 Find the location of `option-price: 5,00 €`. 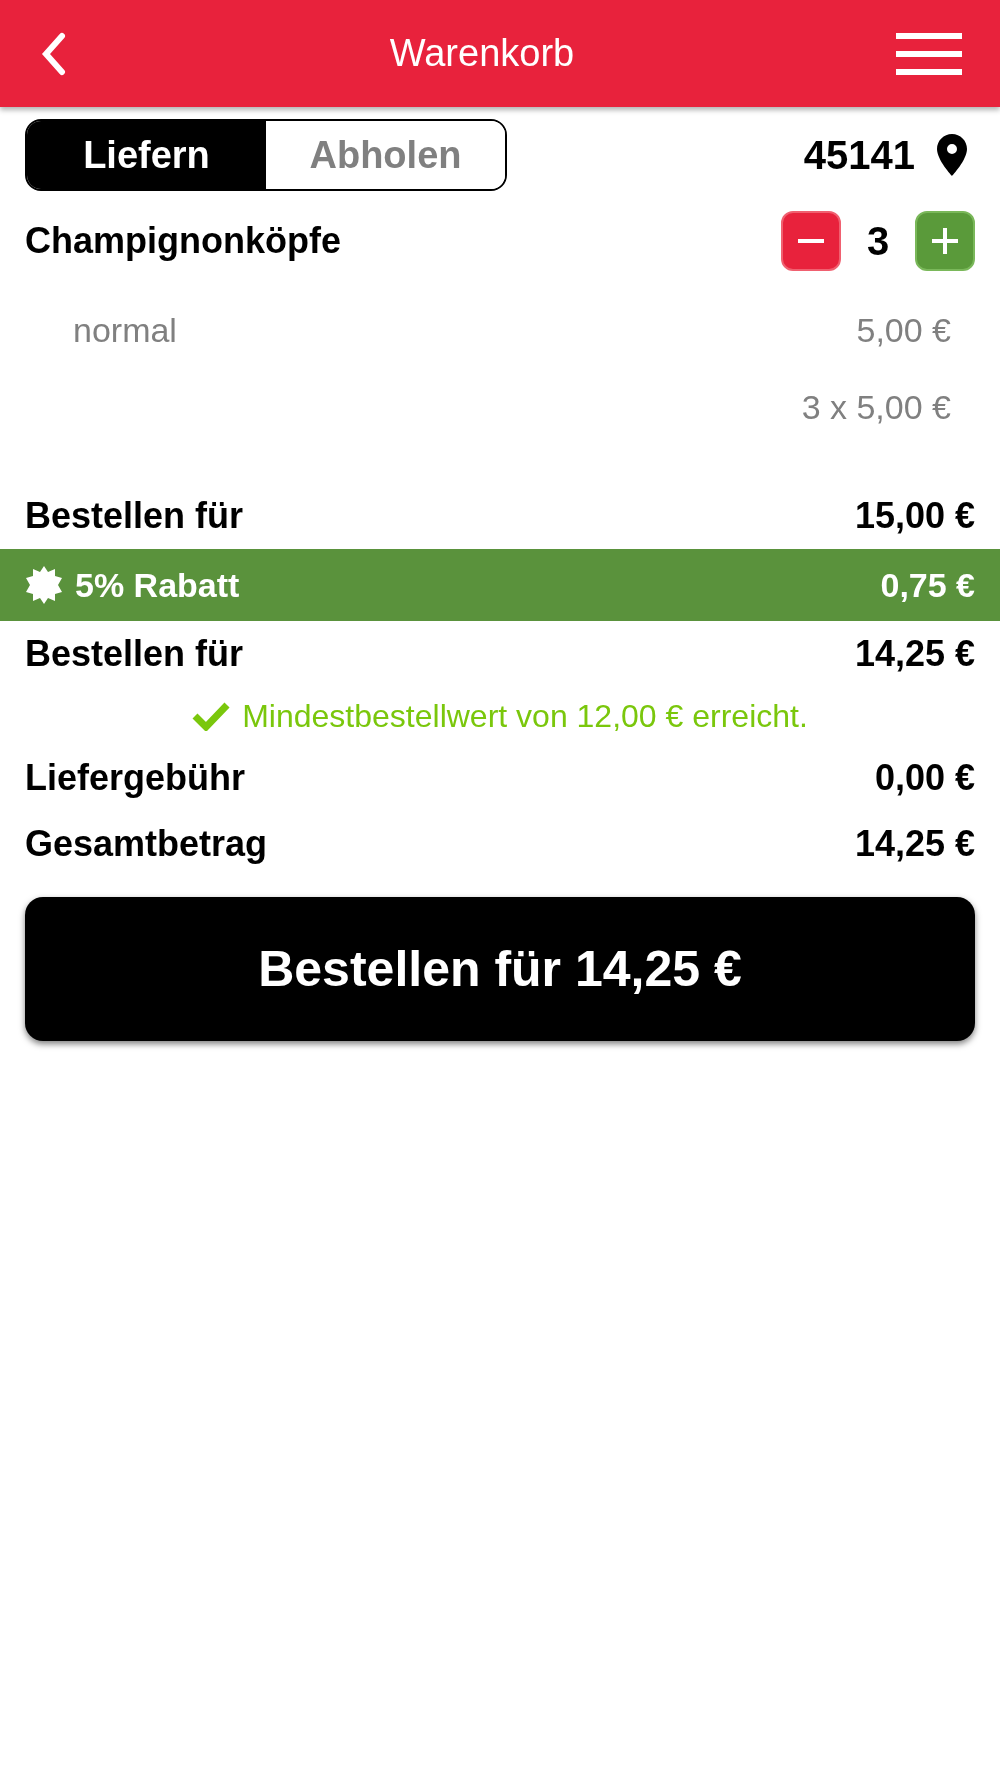

option-price: 5,00 € is located at coordinates (903, 330).